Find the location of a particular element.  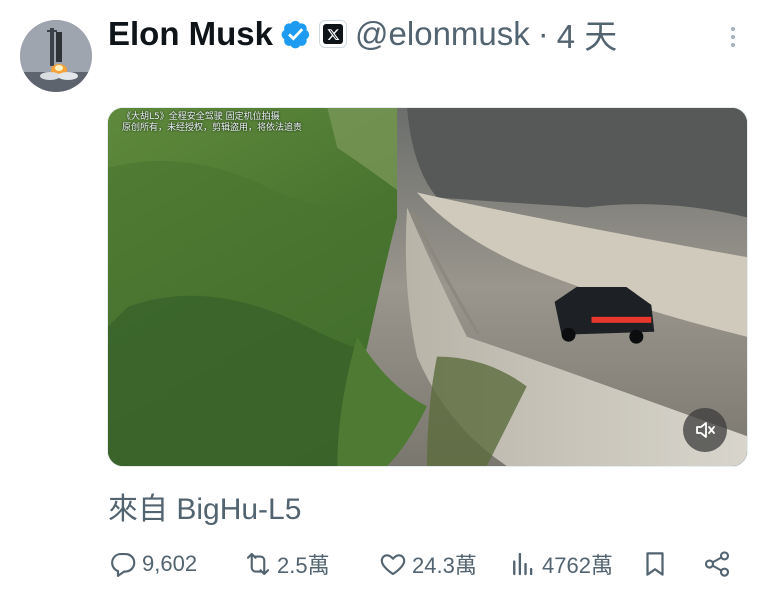

like-button: 24.3萬 is located at coordinates (427, 564).